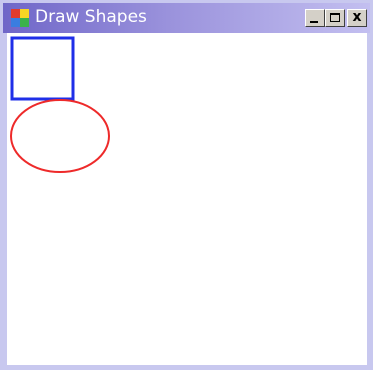  What do you see at coordinates (42, 68) in the screenshot?
I see `blue-rectangle-shape` at bounding box center [42, 68].